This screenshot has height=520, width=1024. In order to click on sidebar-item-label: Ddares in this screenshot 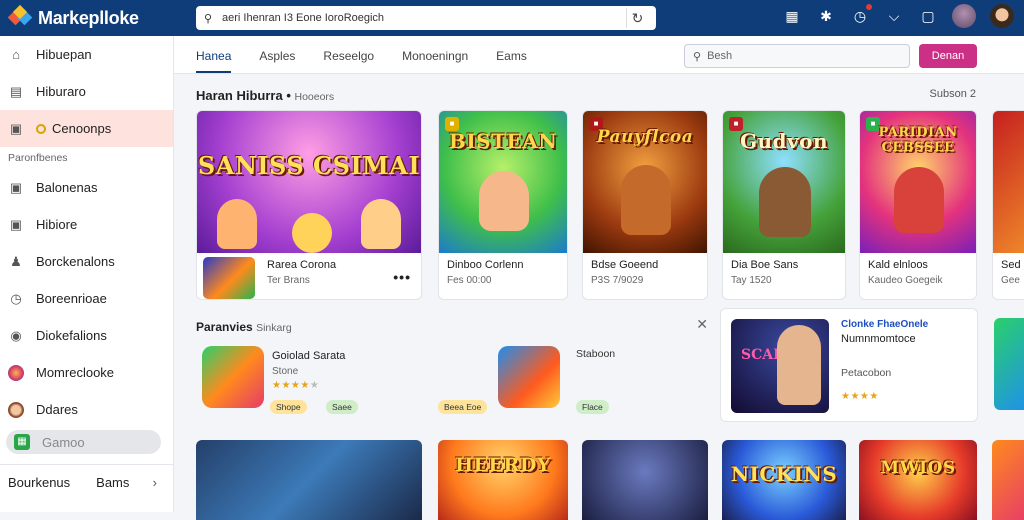, I will do `click(57, 409)`.